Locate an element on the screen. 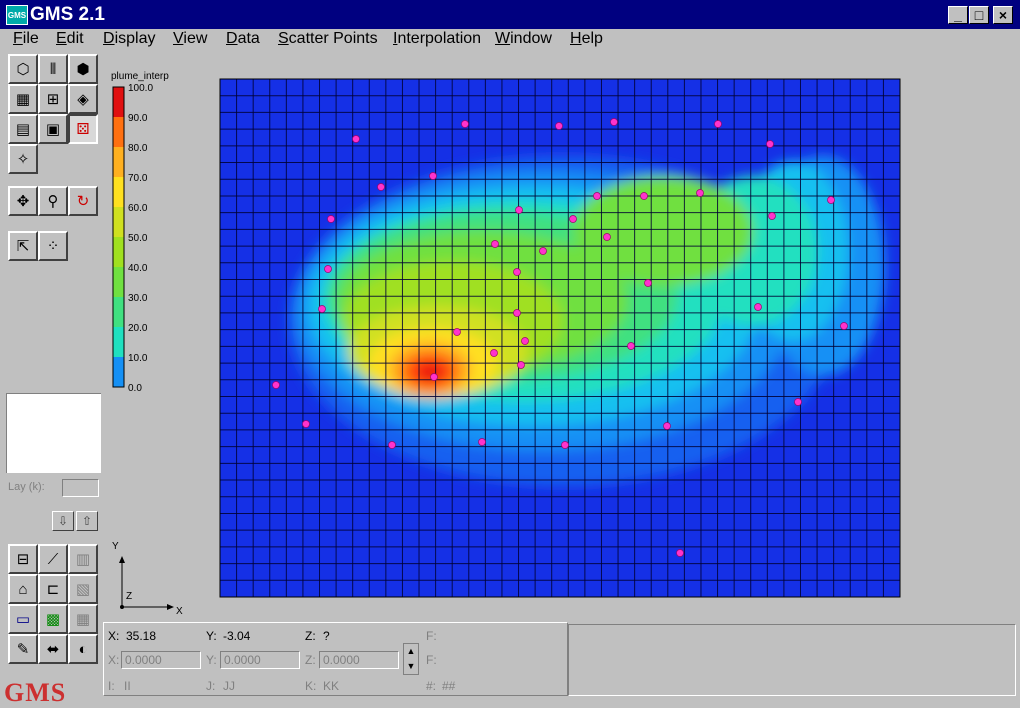  edit-x-field: 0.0000 is located at coordinates (161, 660).